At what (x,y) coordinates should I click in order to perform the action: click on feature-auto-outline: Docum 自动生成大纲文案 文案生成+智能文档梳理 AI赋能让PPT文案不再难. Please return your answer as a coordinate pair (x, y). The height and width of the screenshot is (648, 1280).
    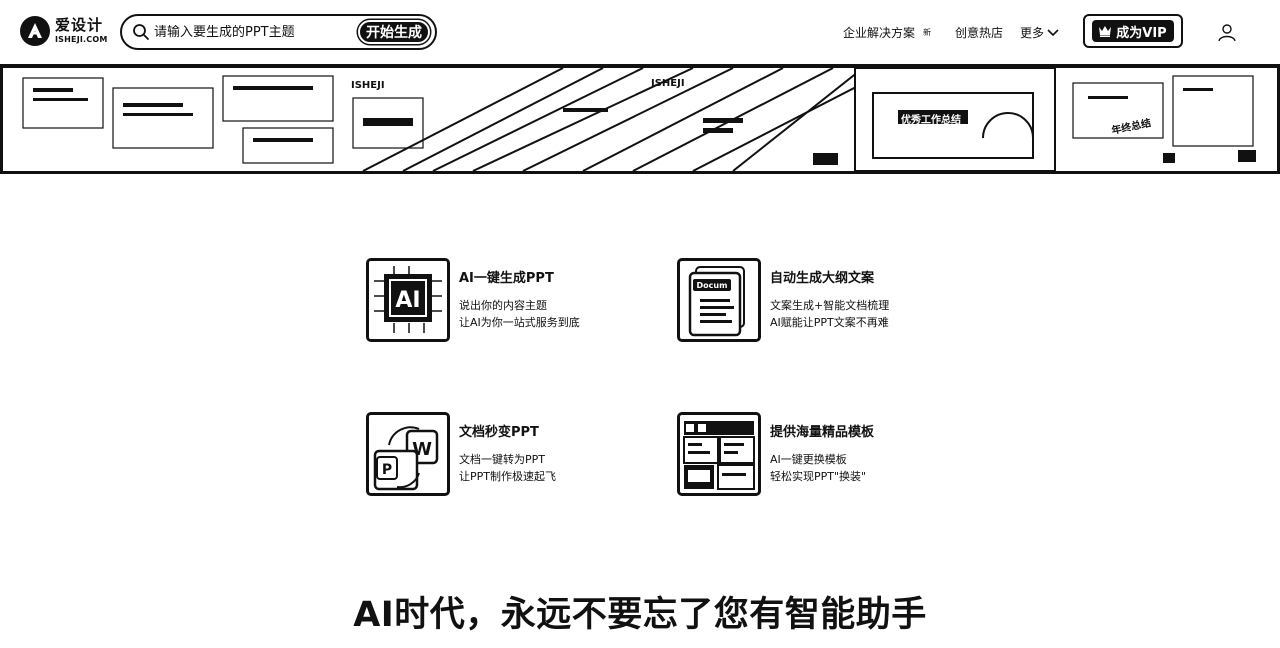
    Looking at the image, I should click on (783, 300).